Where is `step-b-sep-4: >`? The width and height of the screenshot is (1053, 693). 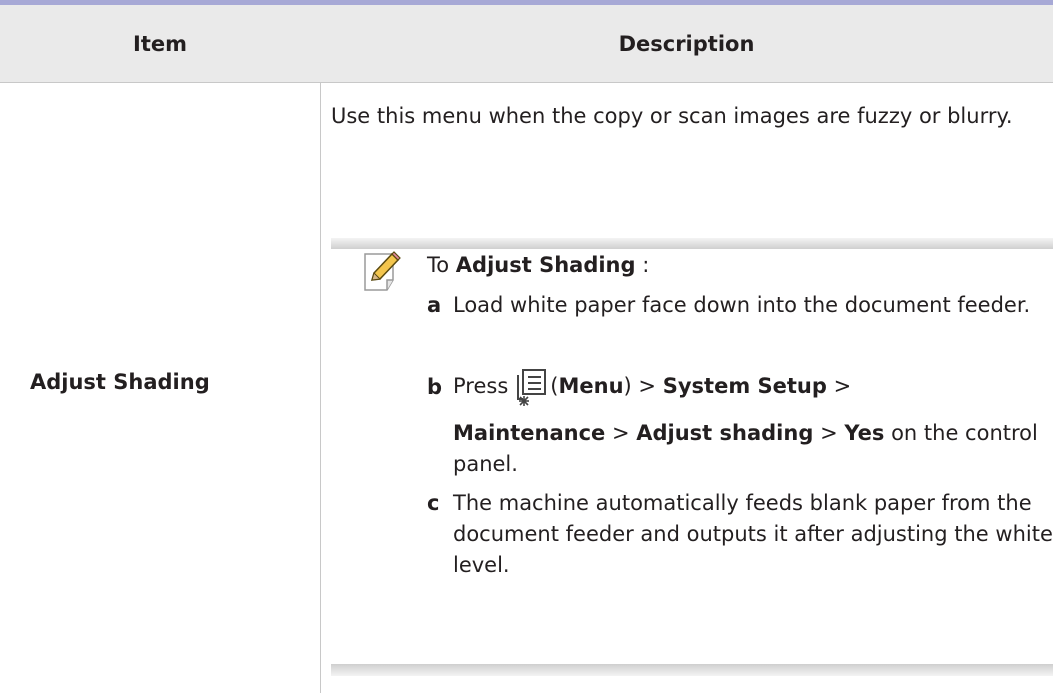 step-b-sep-4: > is located at coordinates (829, 433).